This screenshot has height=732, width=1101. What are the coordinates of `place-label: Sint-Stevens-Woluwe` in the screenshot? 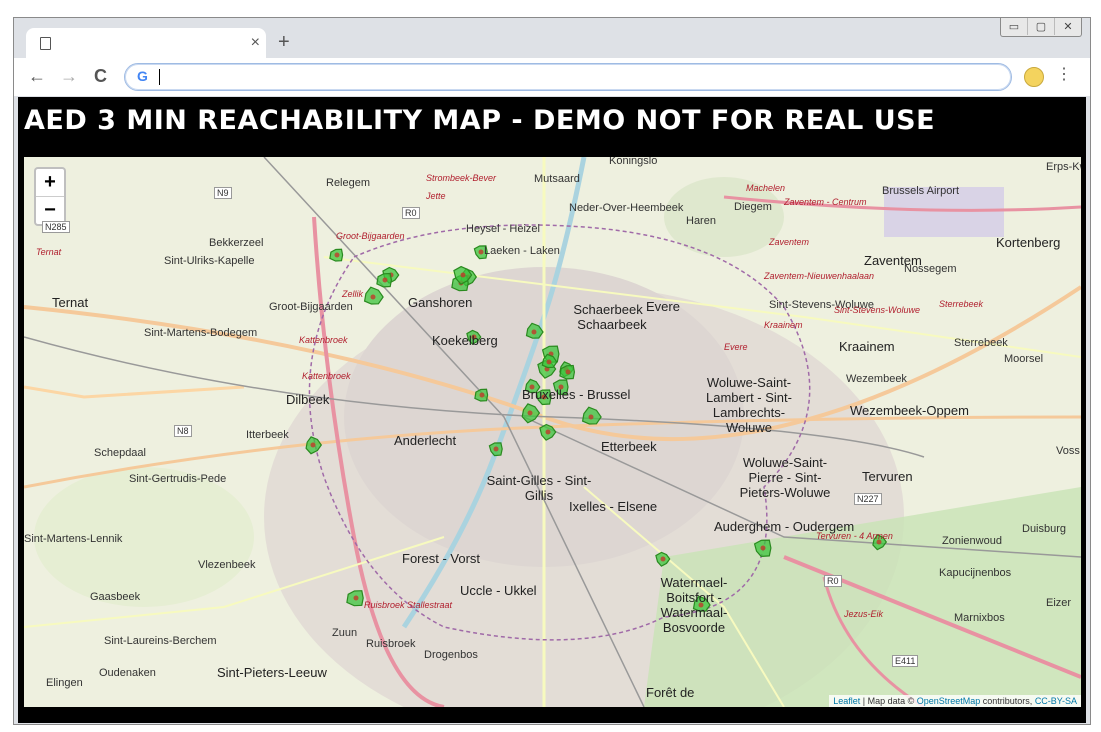 It's located at (877, 310).